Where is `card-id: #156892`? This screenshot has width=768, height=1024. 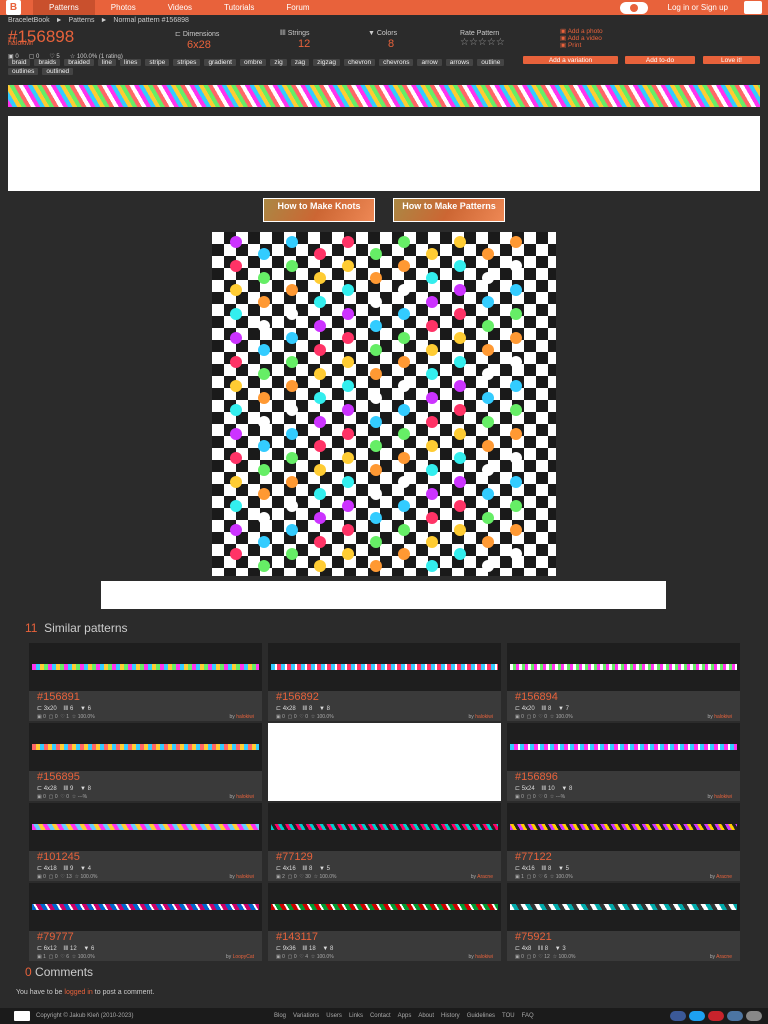
card-id: #156892 is located at coordinates (297, 697).